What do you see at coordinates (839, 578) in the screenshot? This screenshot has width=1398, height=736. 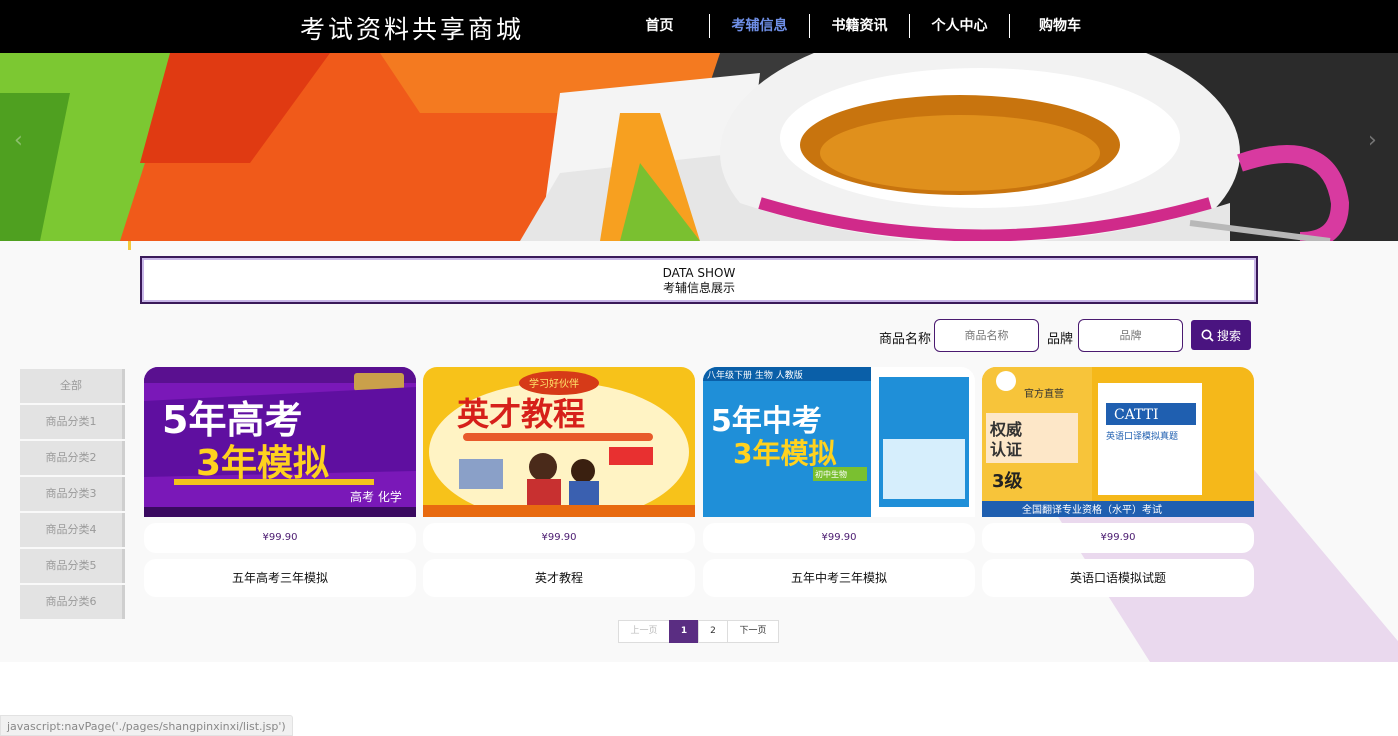 I see `product-name: 五年中考三年模拟` at bounding box center [839, 578].